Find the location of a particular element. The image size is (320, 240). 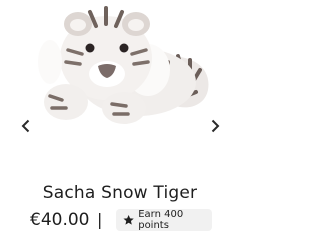

previous-image-button is located at coordinates (25, 126).